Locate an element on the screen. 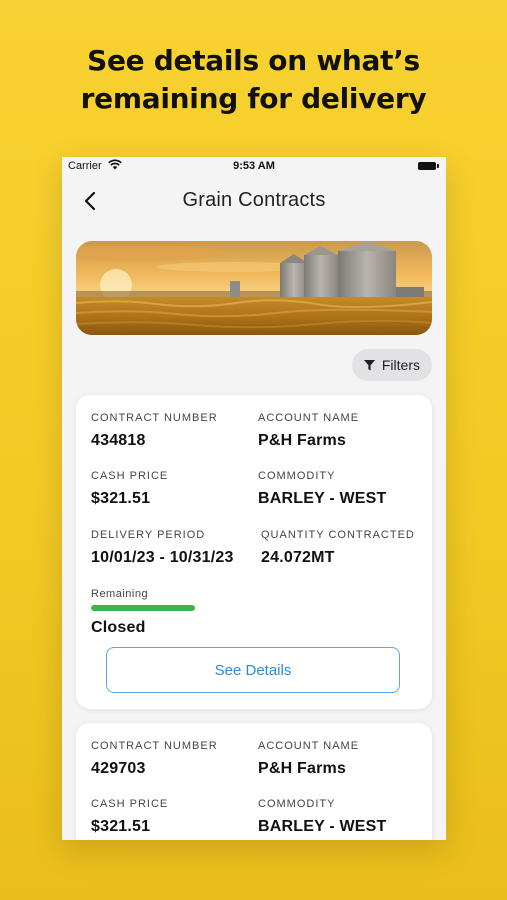  nav-bar: Grain Contracts is located at coordinates (254, 202).